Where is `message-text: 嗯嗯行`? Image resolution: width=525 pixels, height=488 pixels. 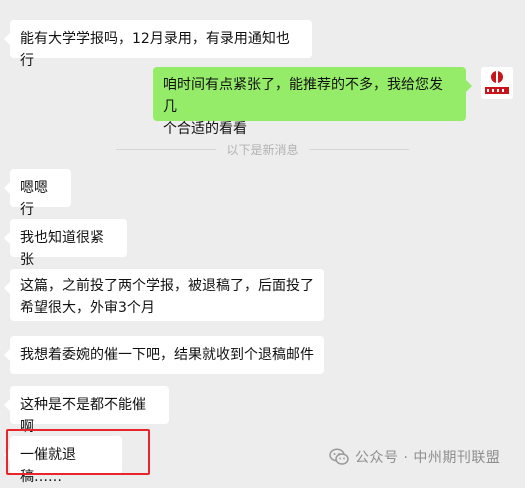 message-text: 嗯嗯行 is located at coordinates (34, 199).